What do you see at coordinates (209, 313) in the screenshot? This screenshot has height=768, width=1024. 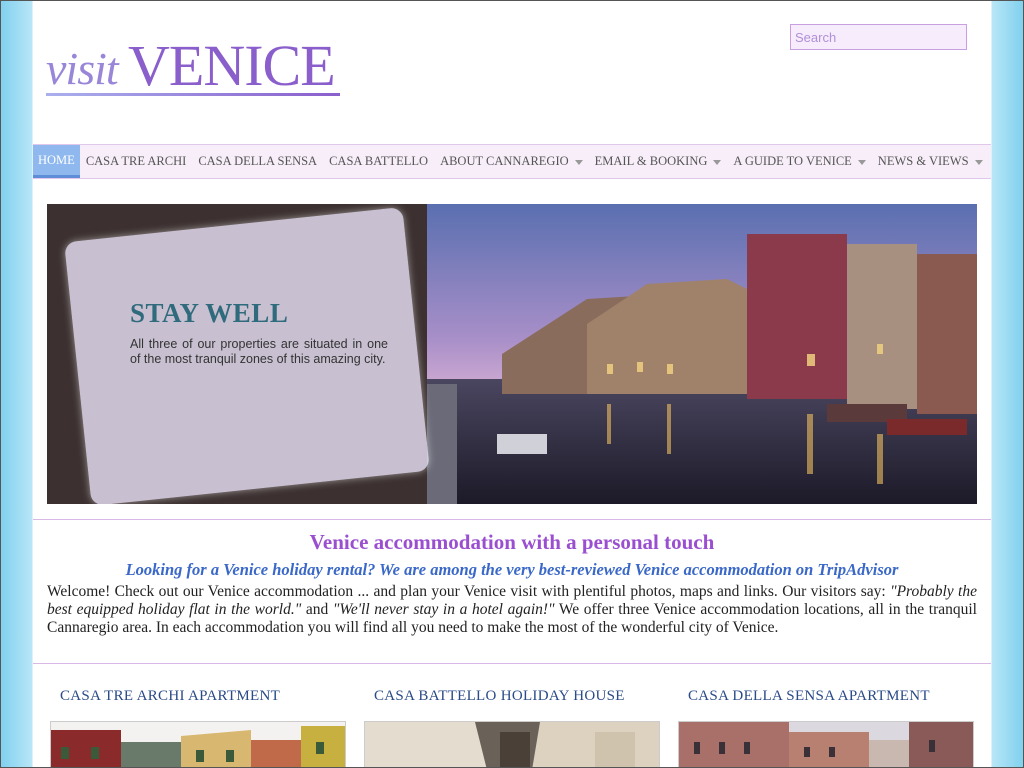 I see `hero-title: STAY WELL` at bounding box center [209, 313].